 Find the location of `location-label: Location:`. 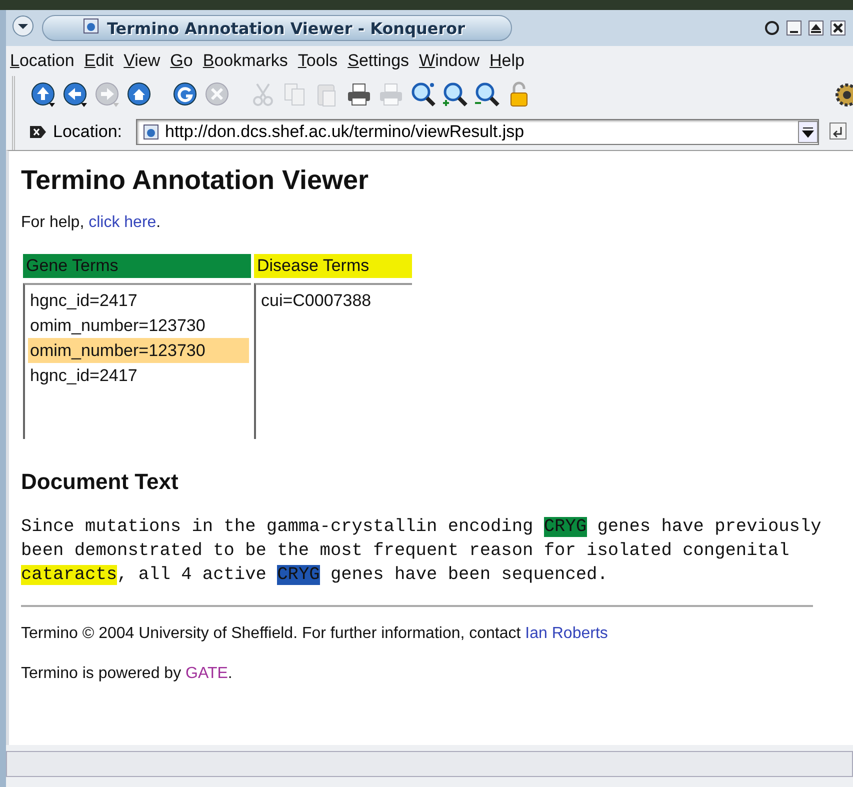

location-label: Location: is located at coordinates (87, 132).